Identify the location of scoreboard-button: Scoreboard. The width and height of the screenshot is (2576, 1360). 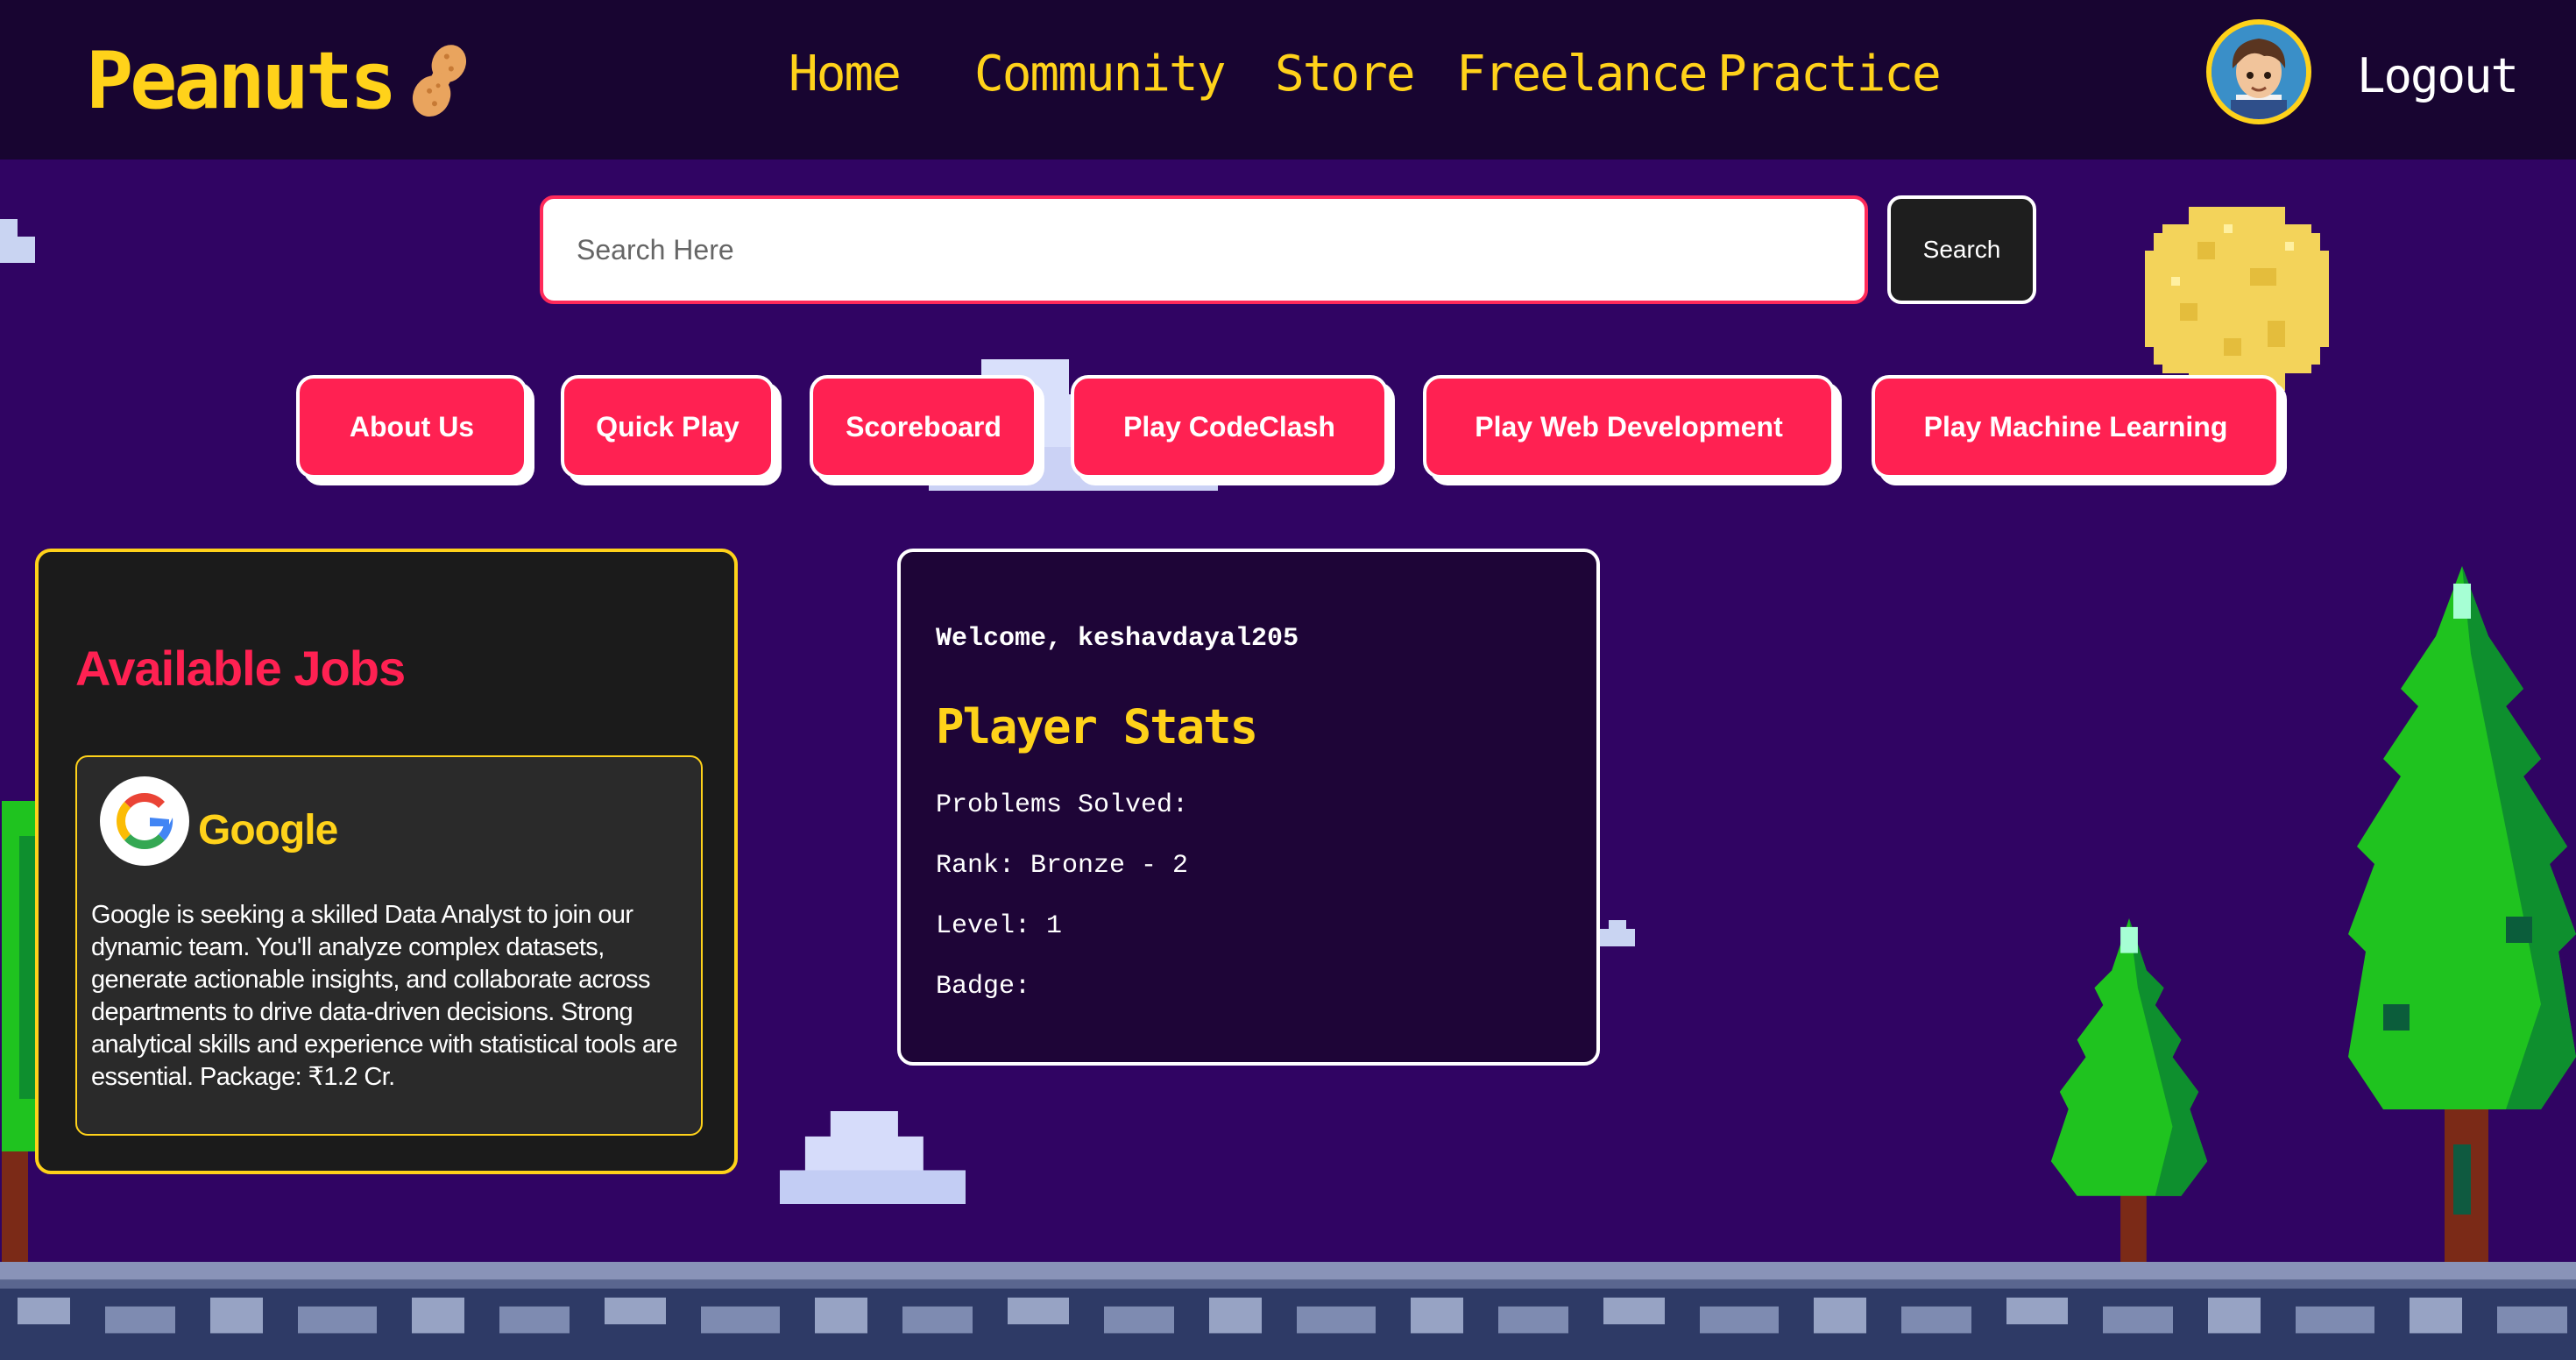
(923, 426).